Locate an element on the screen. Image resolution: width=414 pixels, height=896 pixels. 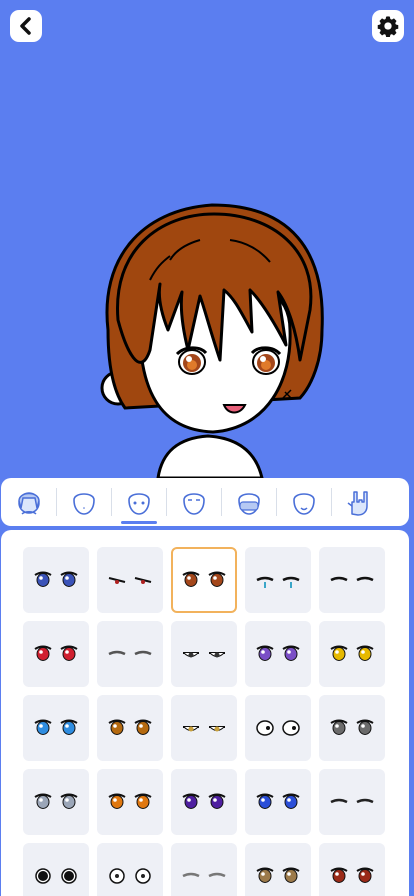
eye-option-red-sharp is located at coordinates (56, 654).